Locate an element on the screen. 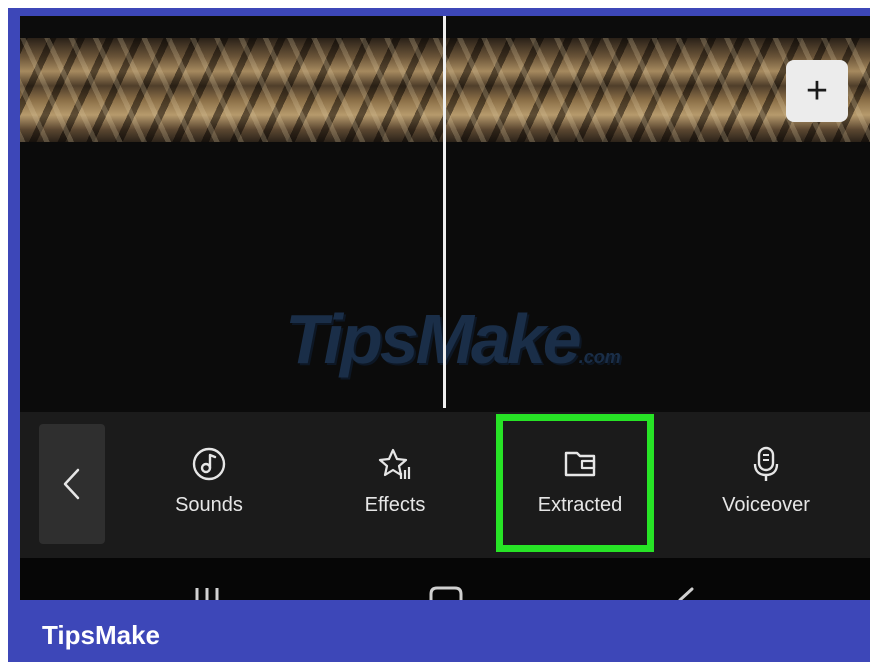 The width and height of the screenshot is (870, 662). add-clip-button: + is located at coordinates (817, 91).